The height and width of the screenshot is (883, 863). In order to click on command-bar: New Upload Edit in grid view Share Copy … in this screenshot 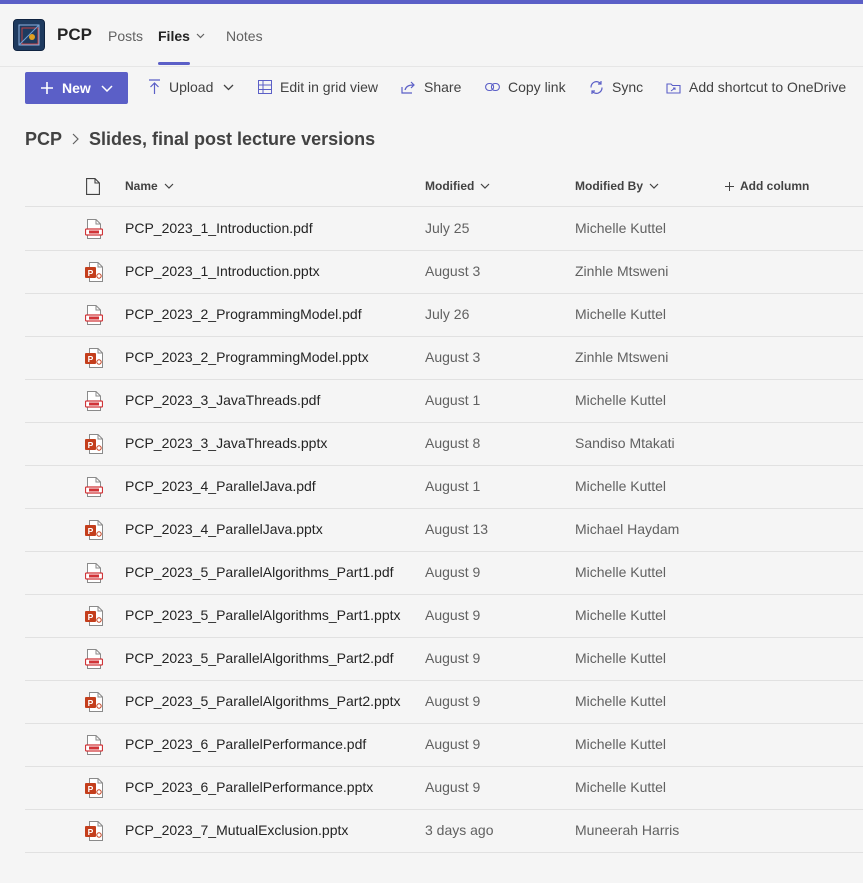, I will do `click(431, 88)`.